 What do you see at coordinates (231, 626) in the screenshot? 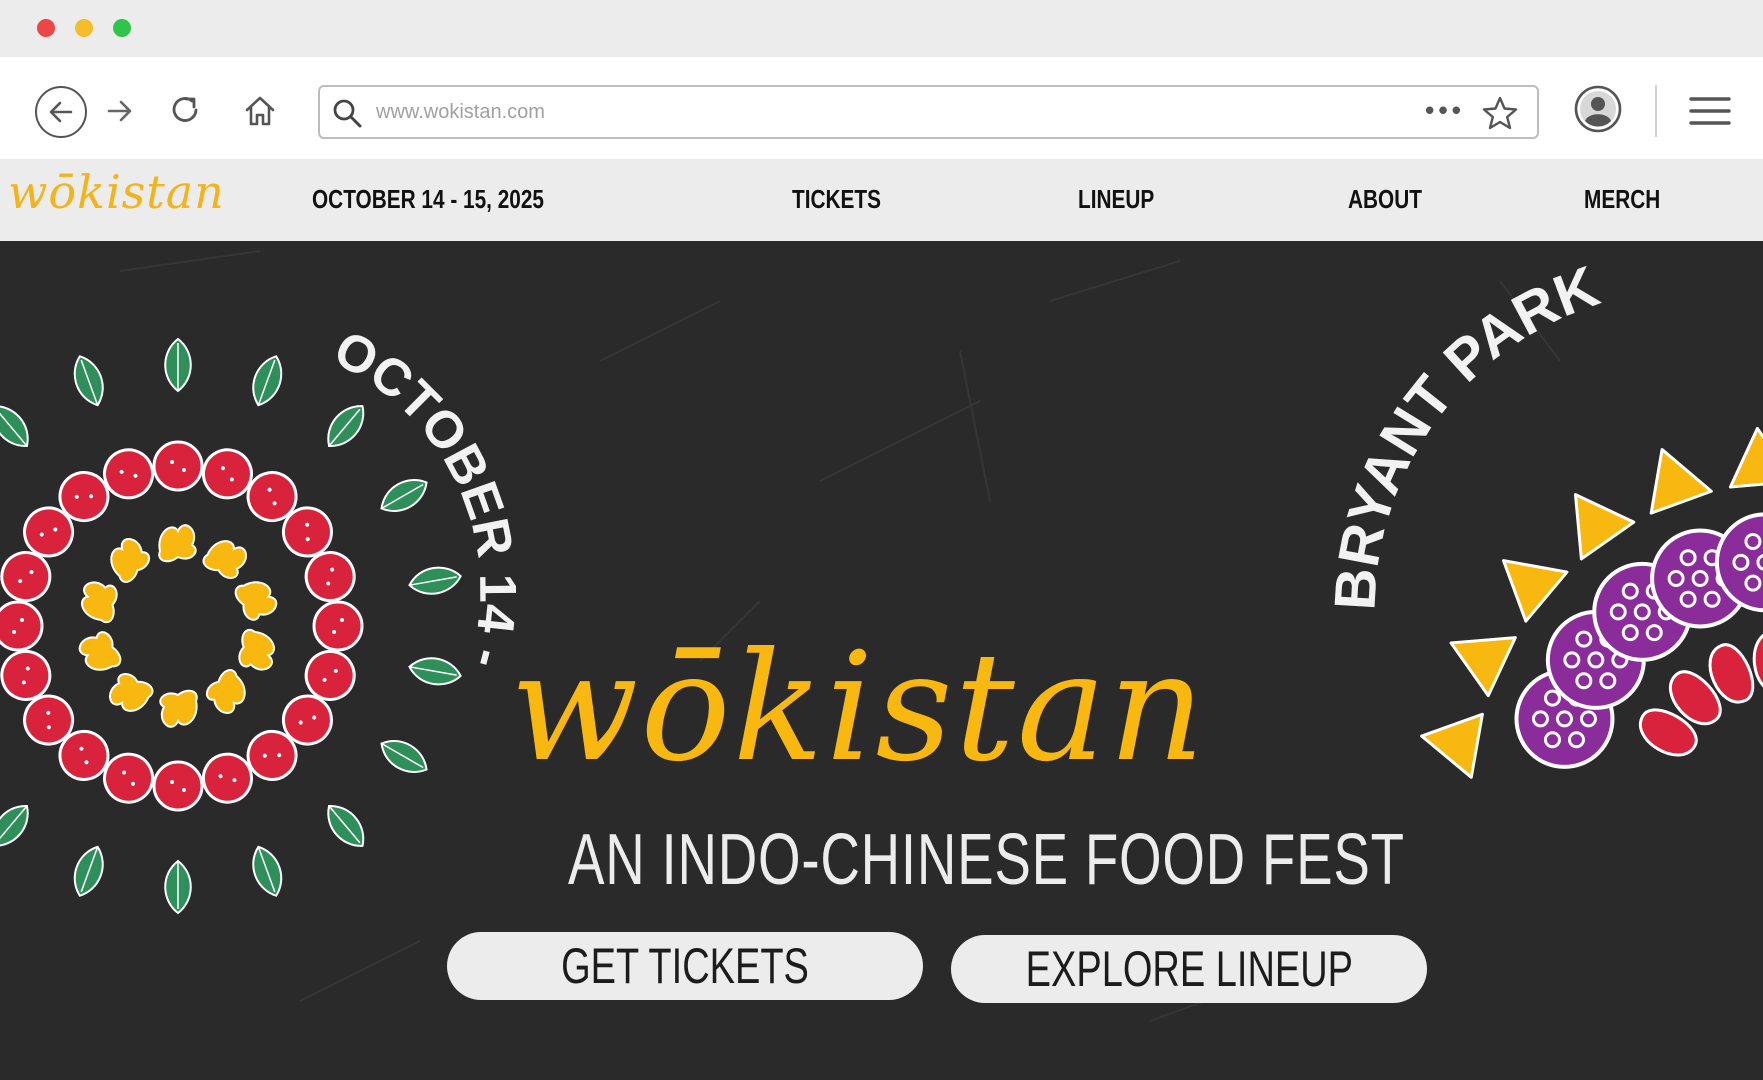
I see `left-mandala` at bounding box center [231, 626].